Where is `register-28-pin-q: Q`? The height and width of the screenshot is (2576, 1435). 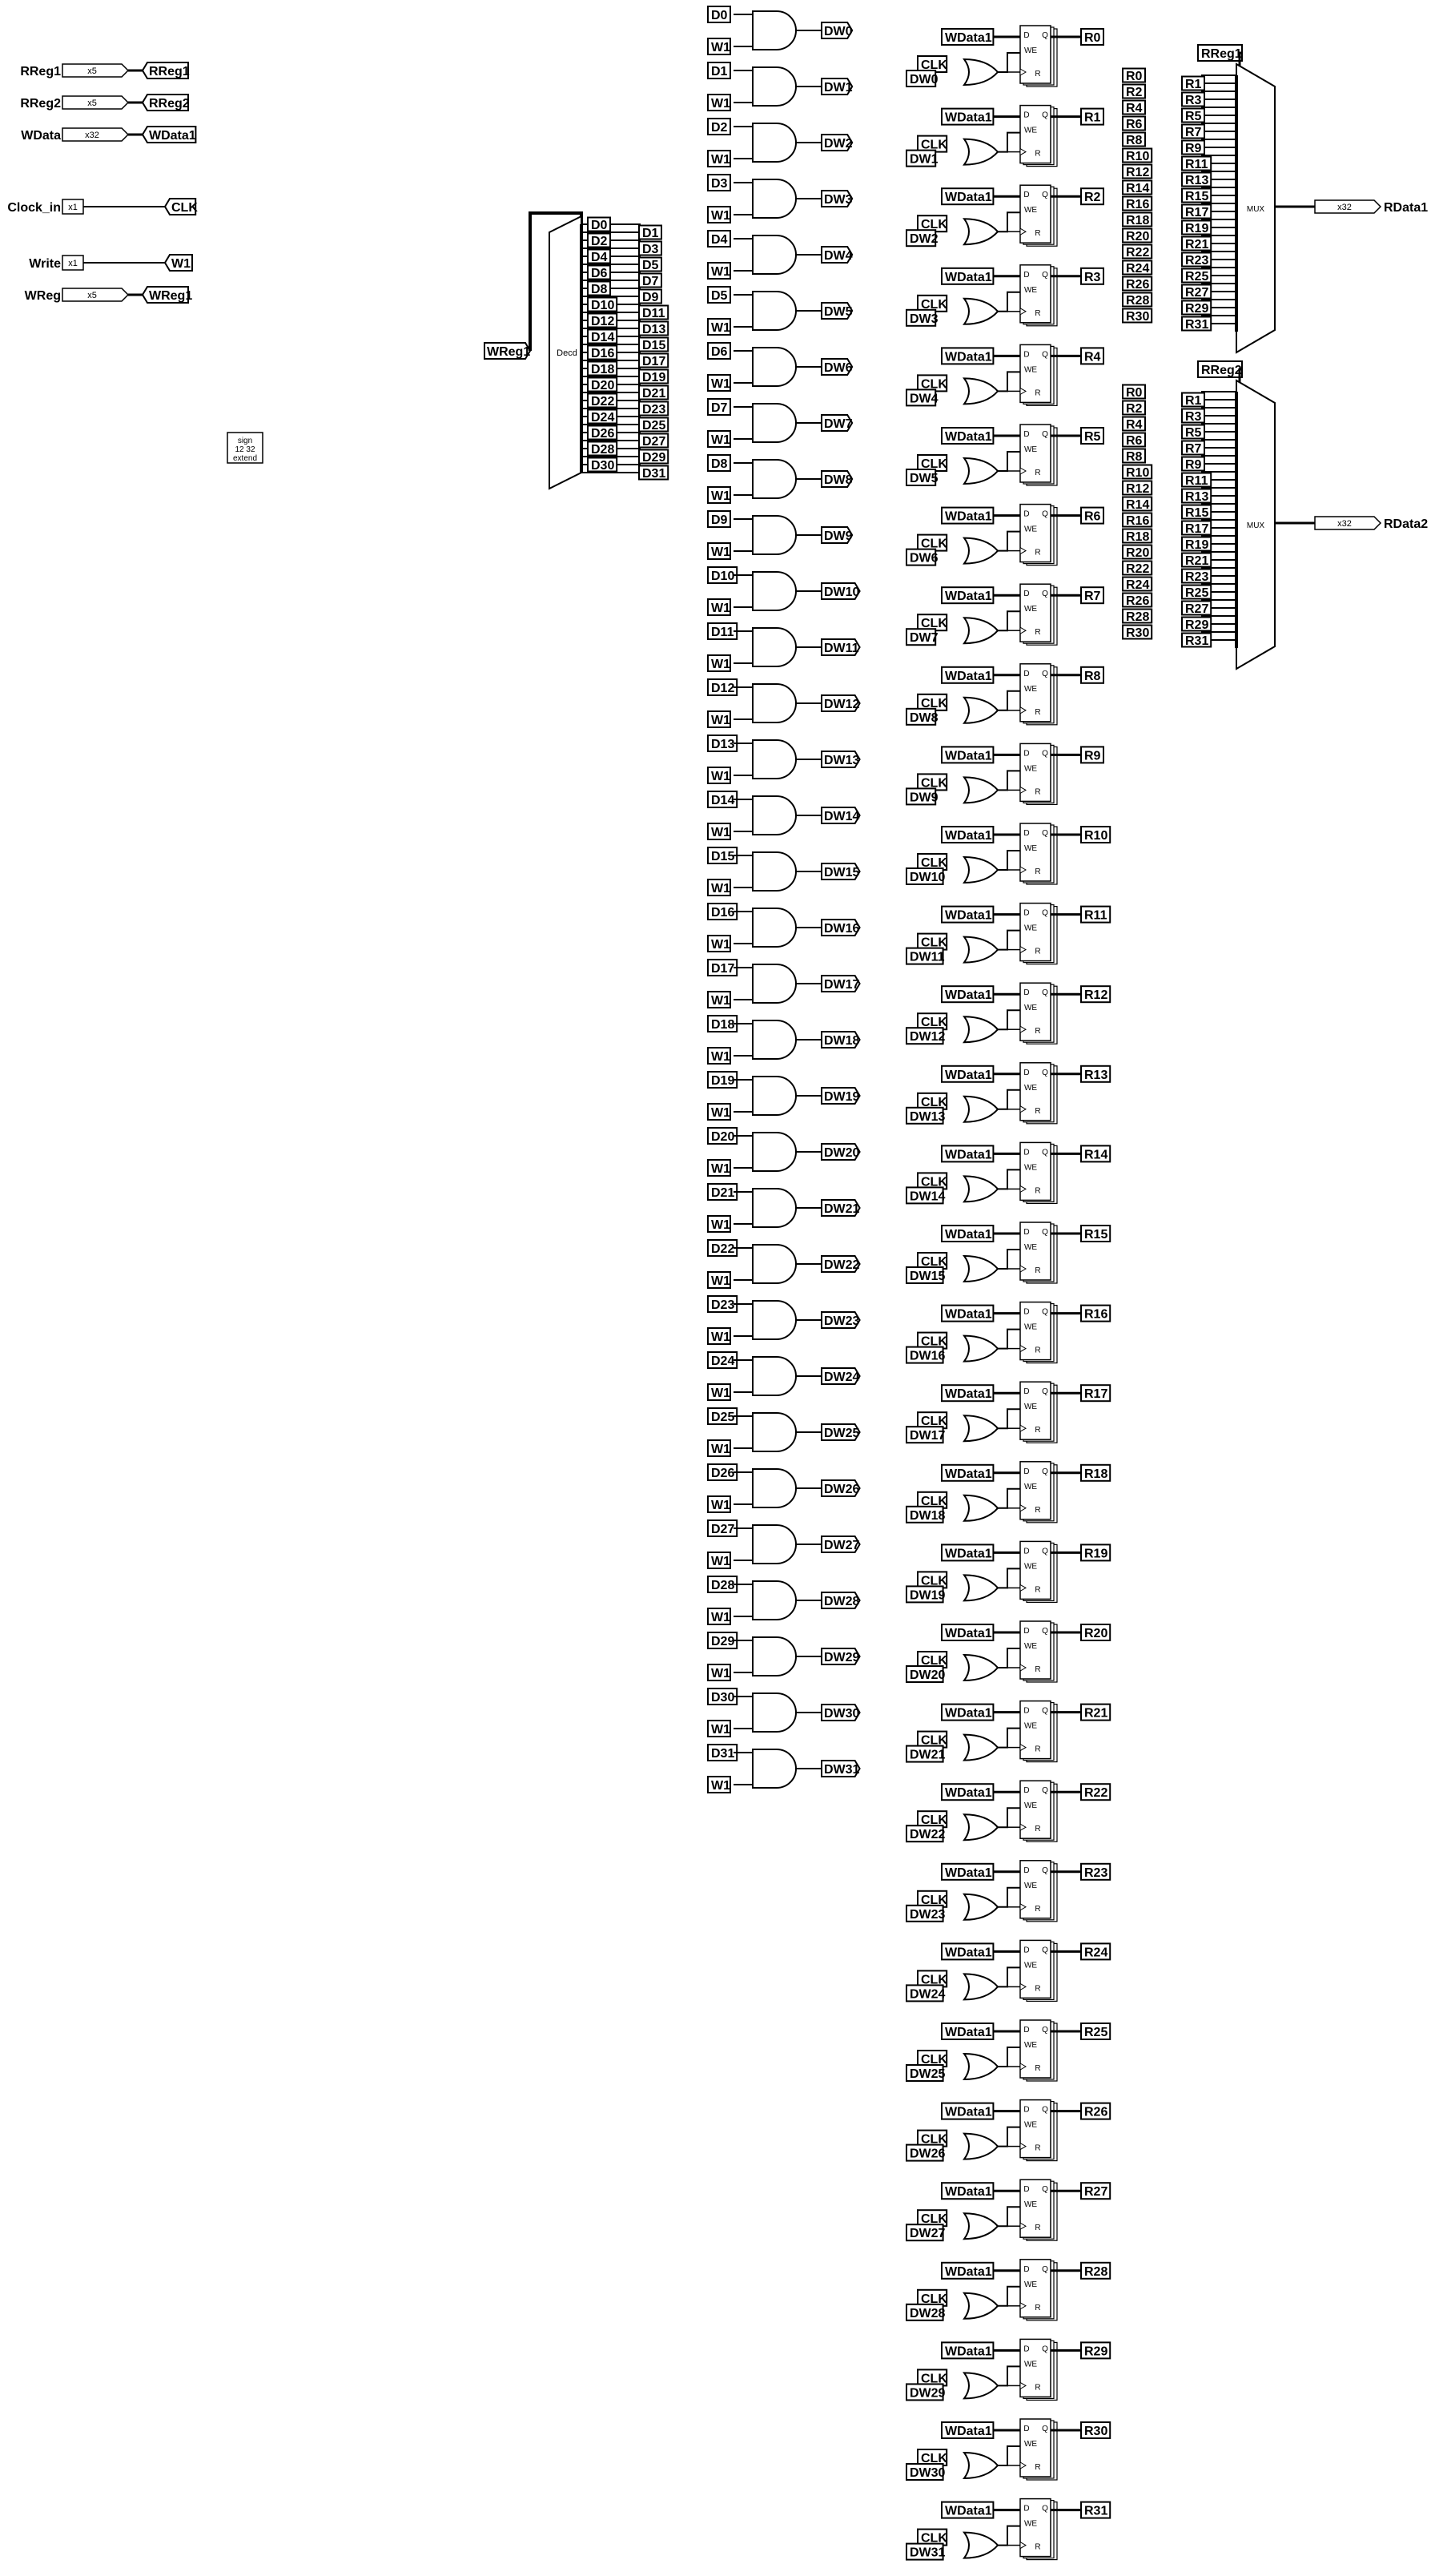 register-28-pin-q: Q is located at coordinates (1045, 2269).